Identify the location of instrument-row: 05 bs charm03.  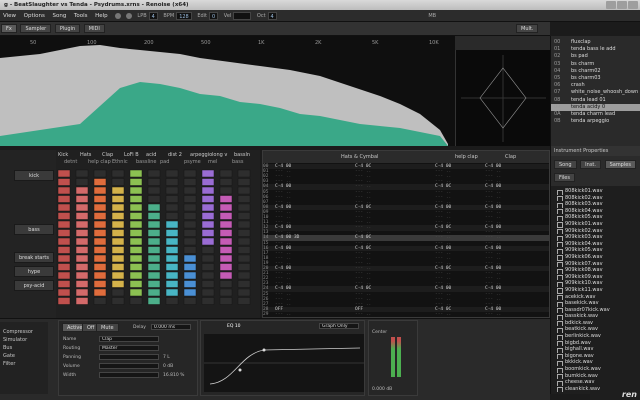
(595, 78).